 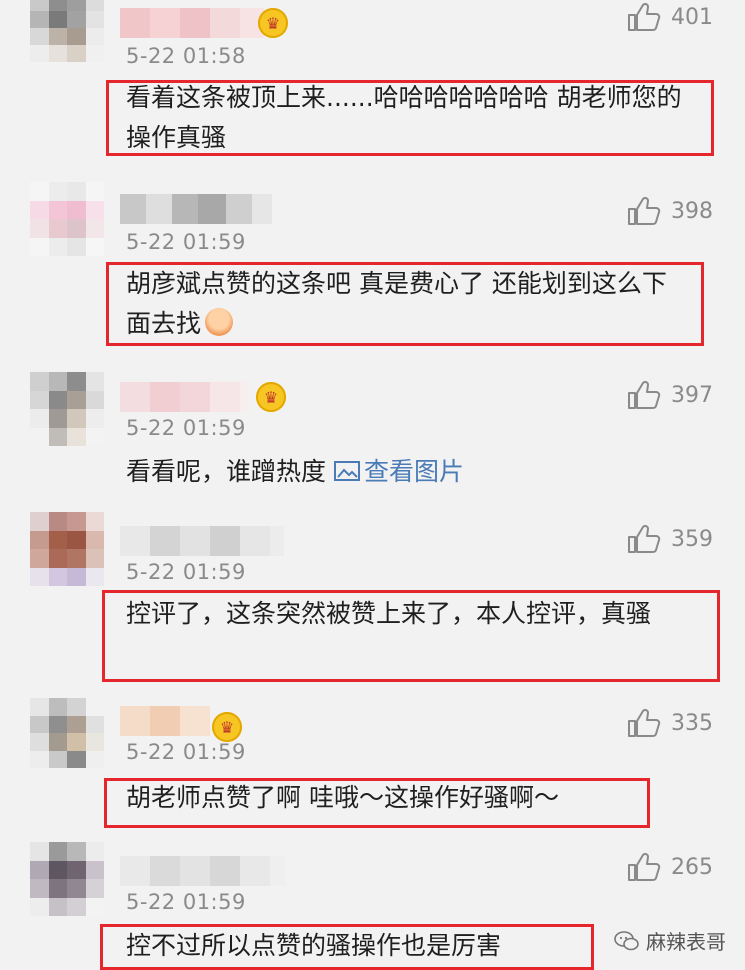 What do you see at coordinates (346, 471) in the screenshot?
I see `image-icon` at bounding box center [346, 471].